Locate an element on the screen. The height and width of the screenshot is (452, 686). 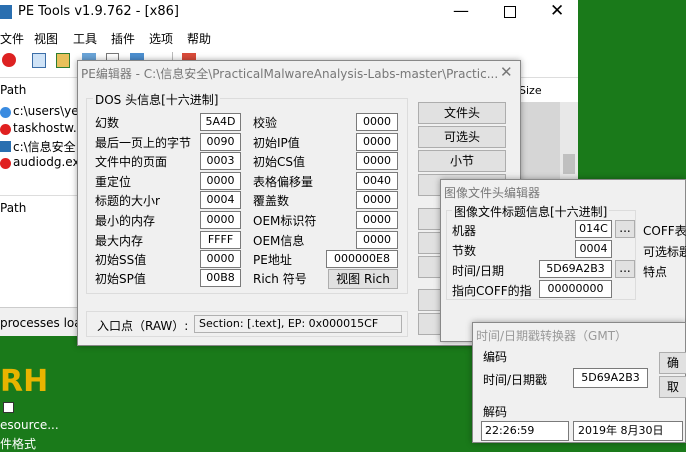
field-label: 最后一页上的字节 is located at coordinates (143, 143).